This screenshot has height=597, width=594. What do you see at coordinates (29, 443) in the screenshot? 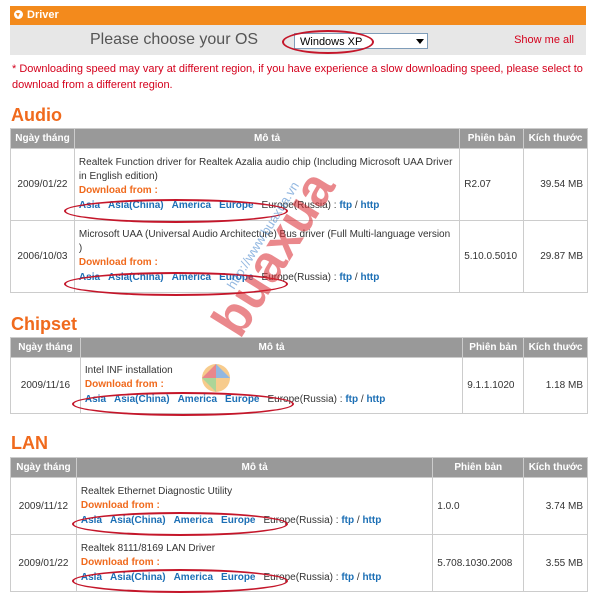
I see `section-title-lan: LAN` at bounding box center [29, 443].